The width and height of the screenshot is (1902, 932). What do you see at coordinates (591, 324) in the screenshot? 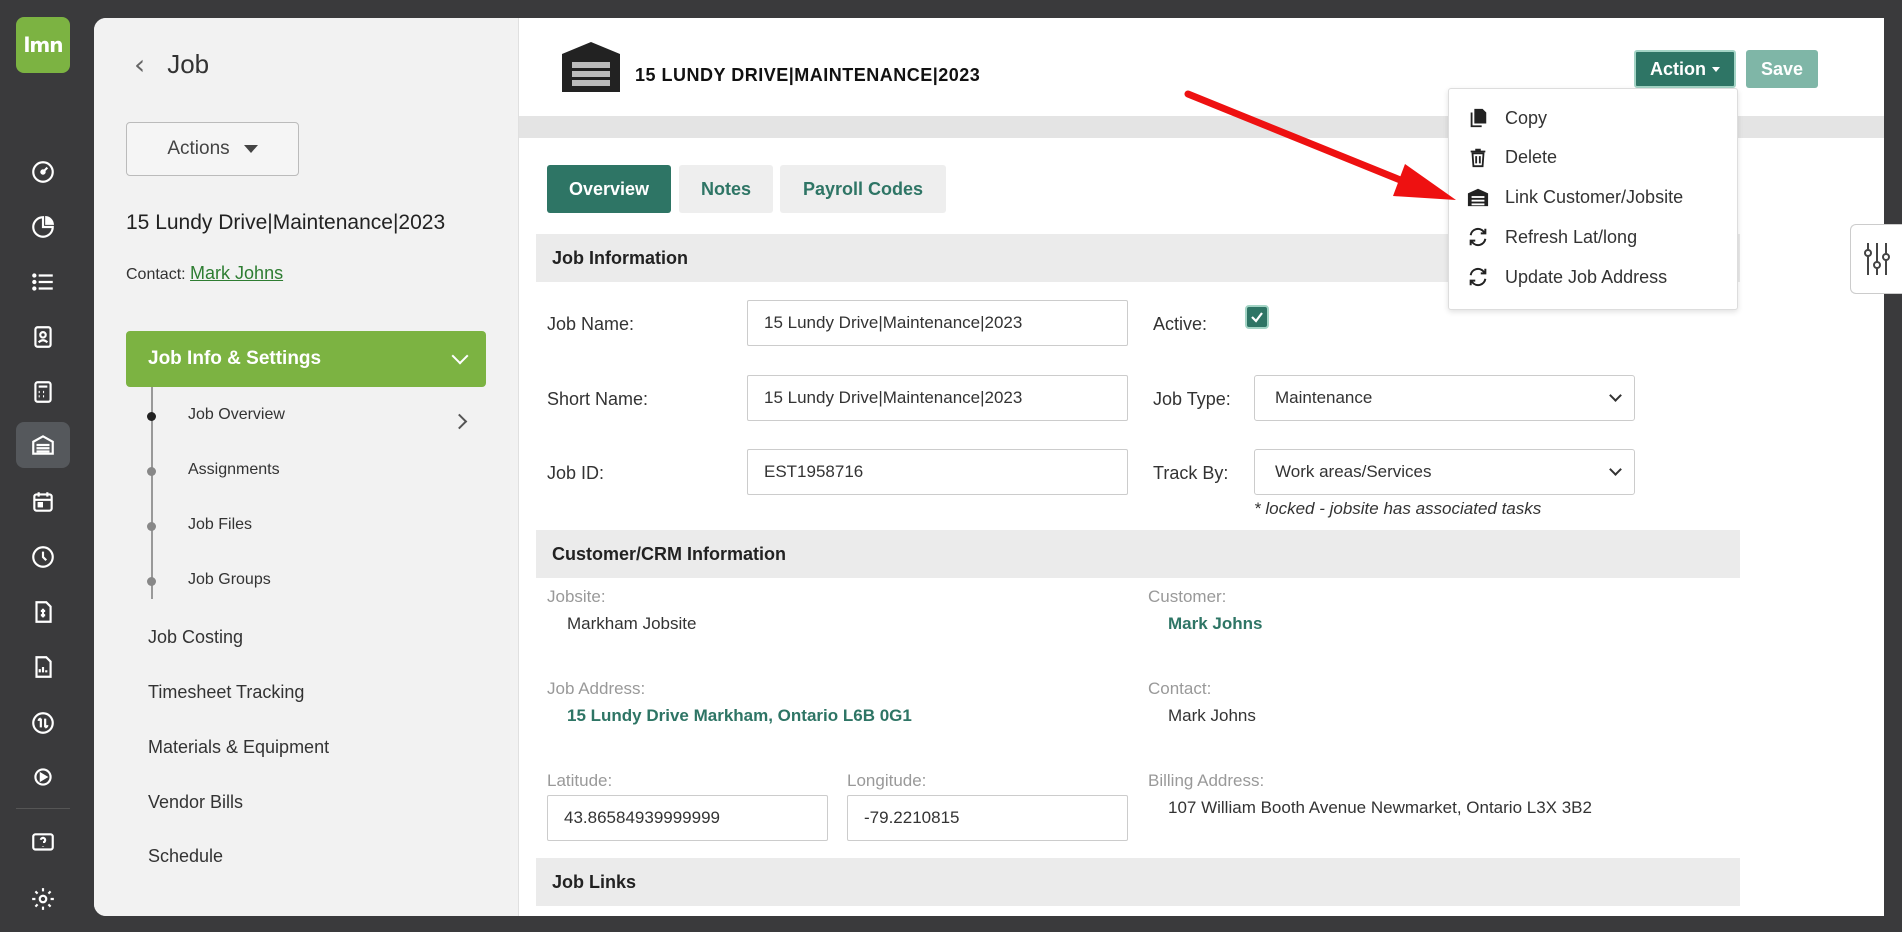
I see `job-name-label: Job Name:` at bounding box center [591, 324].